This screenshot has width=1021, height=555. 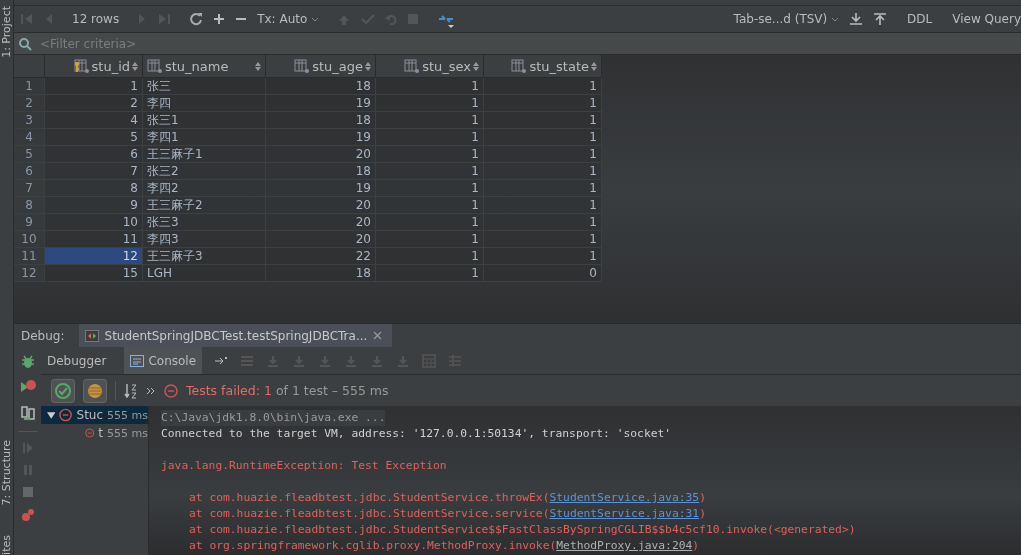 What do you see at coordinates (29, 239) in the screenshot?
I see `row-number: 10` at bounding box center [29, 239].